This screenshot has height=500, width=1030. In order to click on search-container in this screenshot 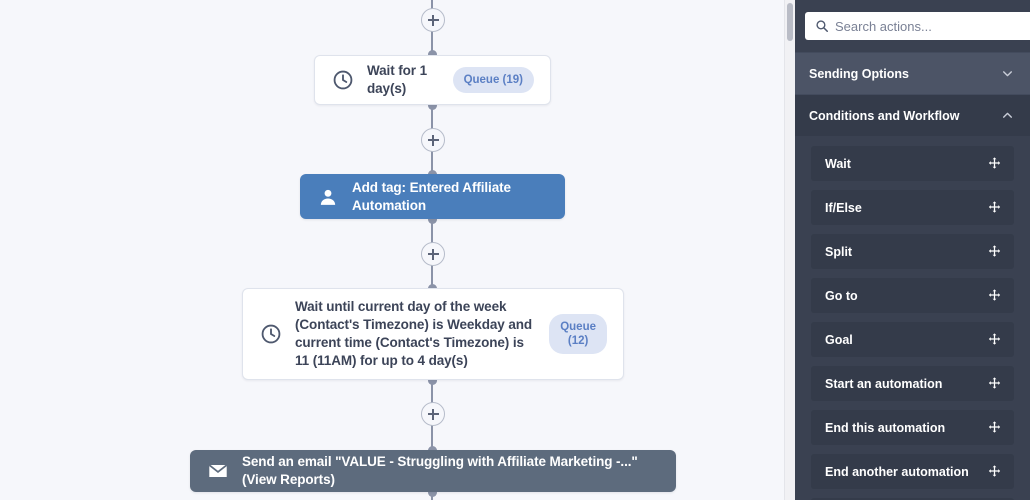, I will do `click(912, 26)`.